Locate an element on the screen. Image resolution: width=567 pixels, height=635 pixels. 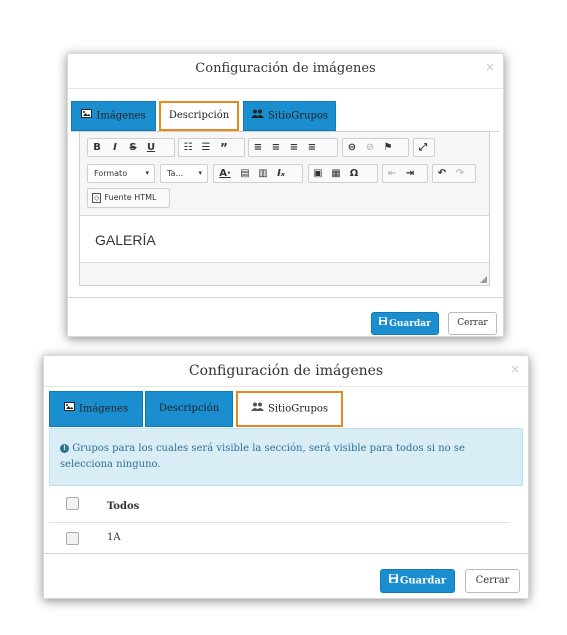
table-header-todos: Todos is located at coordinates (123, 506).